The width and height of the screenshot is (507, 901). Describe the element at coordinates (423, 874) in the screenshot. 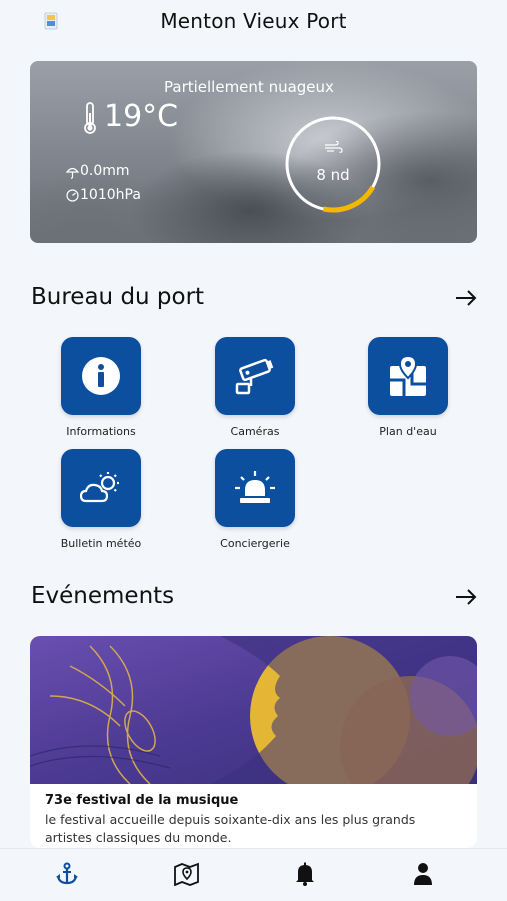

I see `user-icon` at that location.